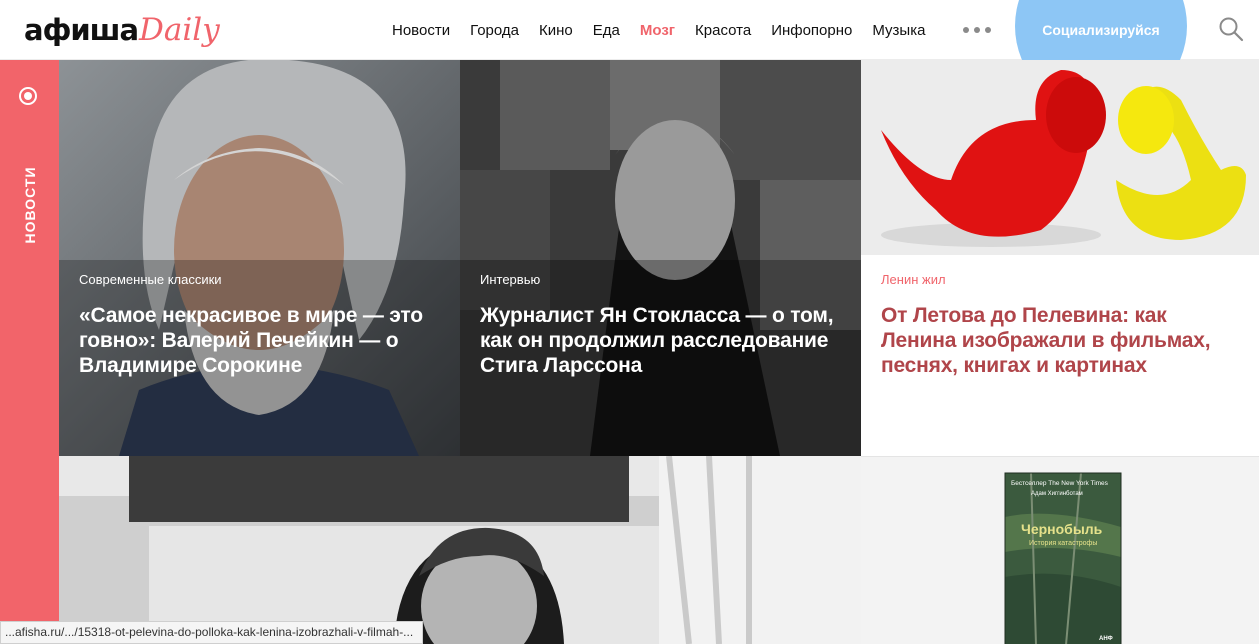  What do you see at coordinates (179, 30) in the screenshot?
I see `logo-daily-text: Daily` at bounding box center [179, 30].